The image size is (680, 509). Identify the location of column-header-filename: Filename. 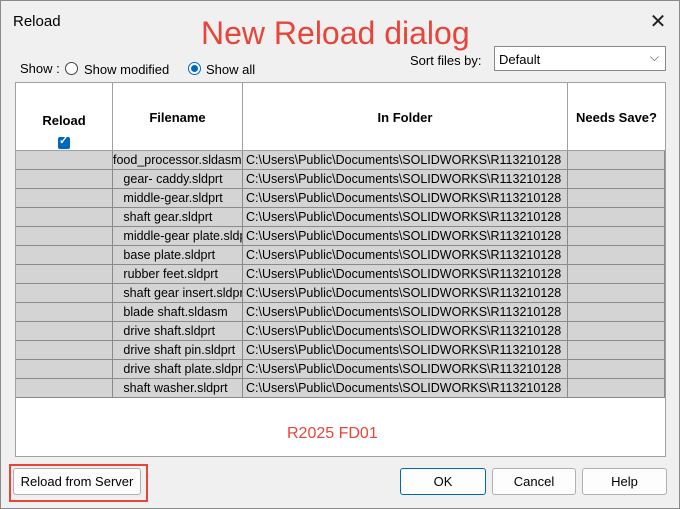
(178, 117).